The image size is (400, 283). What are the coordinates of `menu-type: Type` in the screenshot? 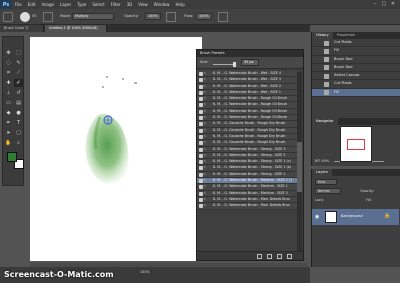 It's located at (81, 4).